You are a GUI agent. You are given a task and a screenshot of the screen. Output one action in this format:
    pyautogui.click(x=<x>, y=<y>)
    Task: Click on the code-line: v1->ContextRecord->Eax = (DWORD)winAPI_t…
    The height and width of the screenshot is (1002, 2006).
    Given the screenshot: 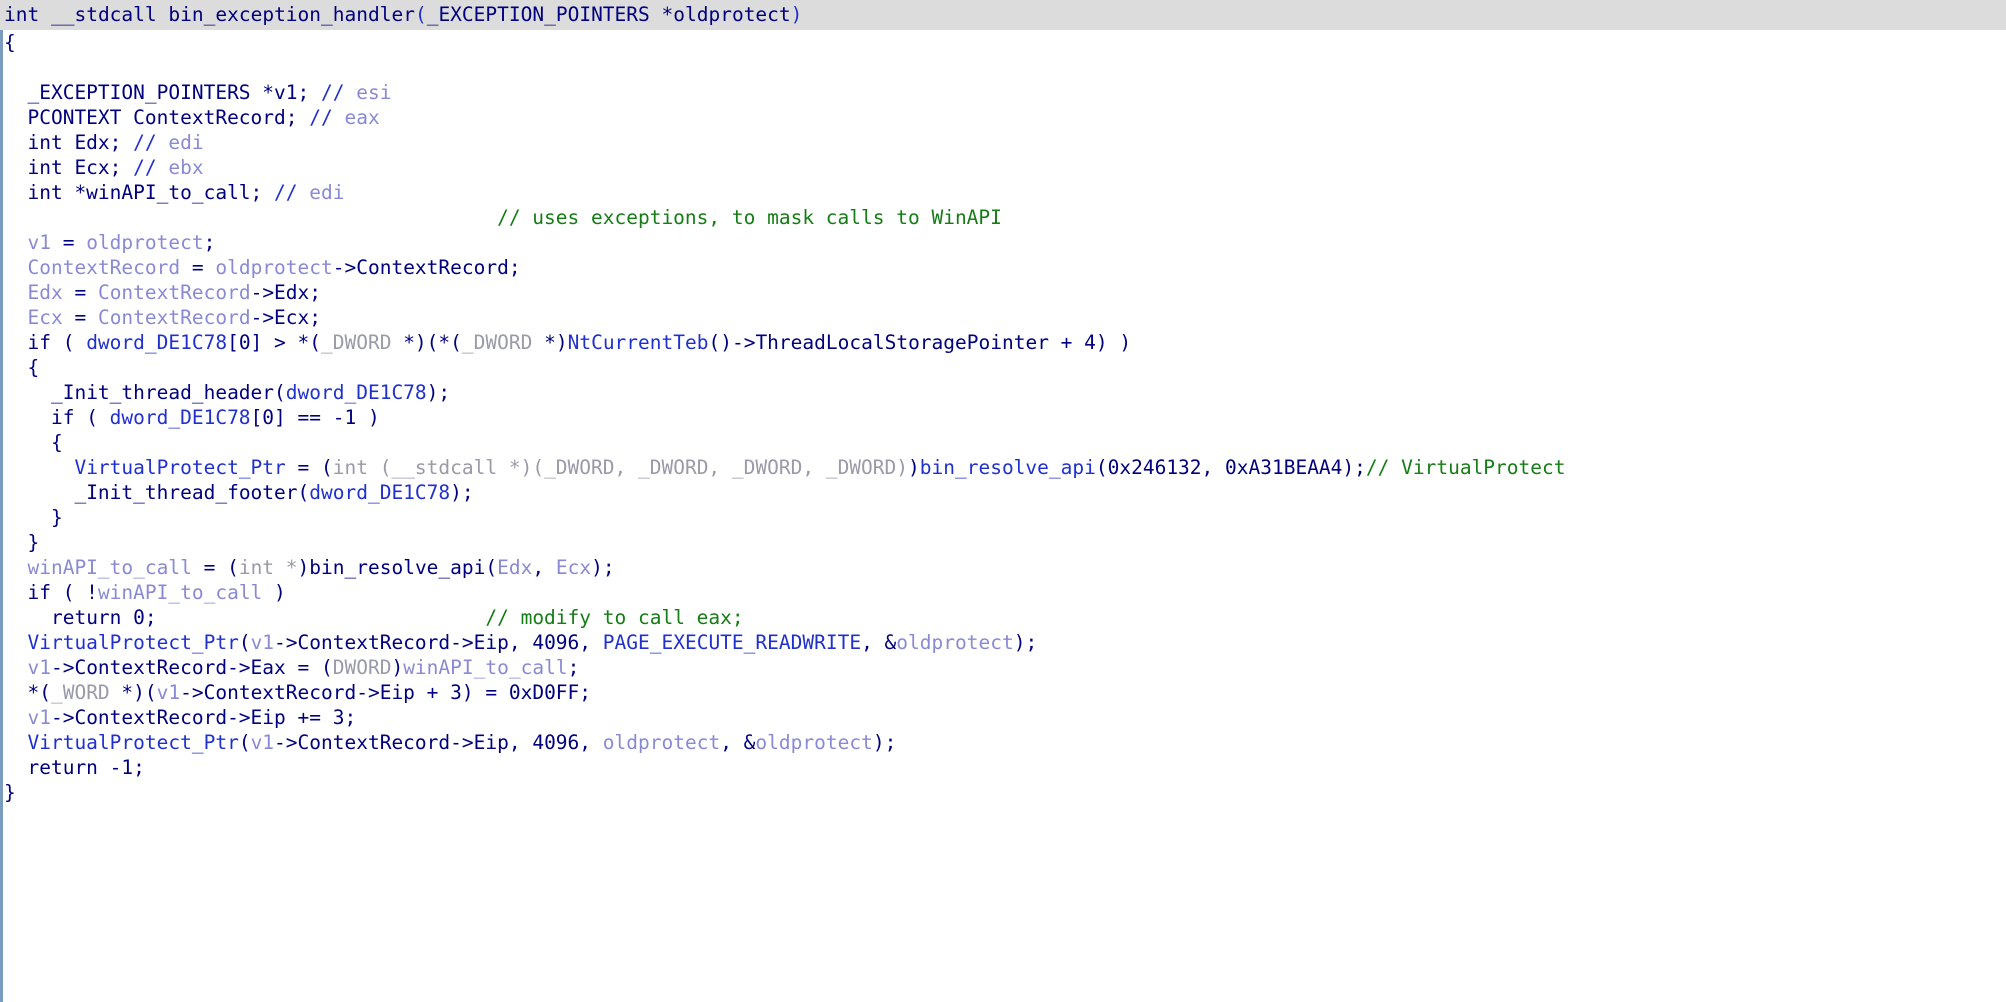 What is the action you would take?
    pyautogui.click(x=1003, y=667)
    